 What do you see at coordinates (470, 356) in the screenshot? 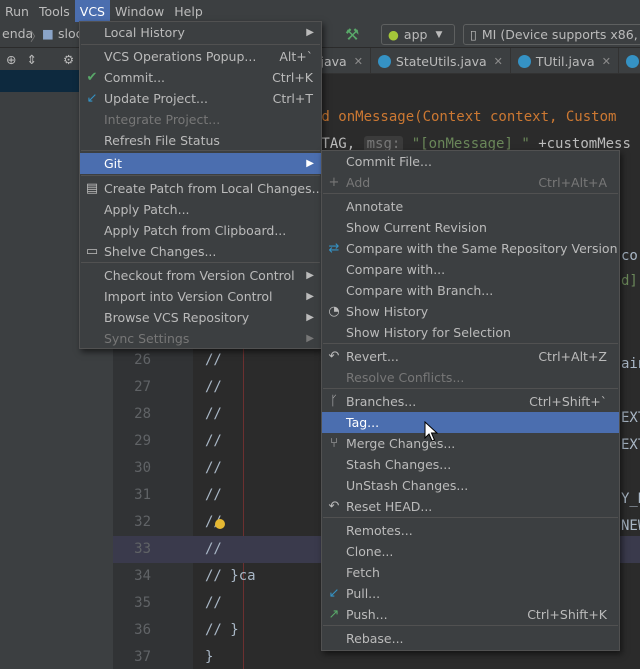
I see `git-item-revert: ↶ Revert... Ctrl+Alt+Z` at bounding box center [470, 356].